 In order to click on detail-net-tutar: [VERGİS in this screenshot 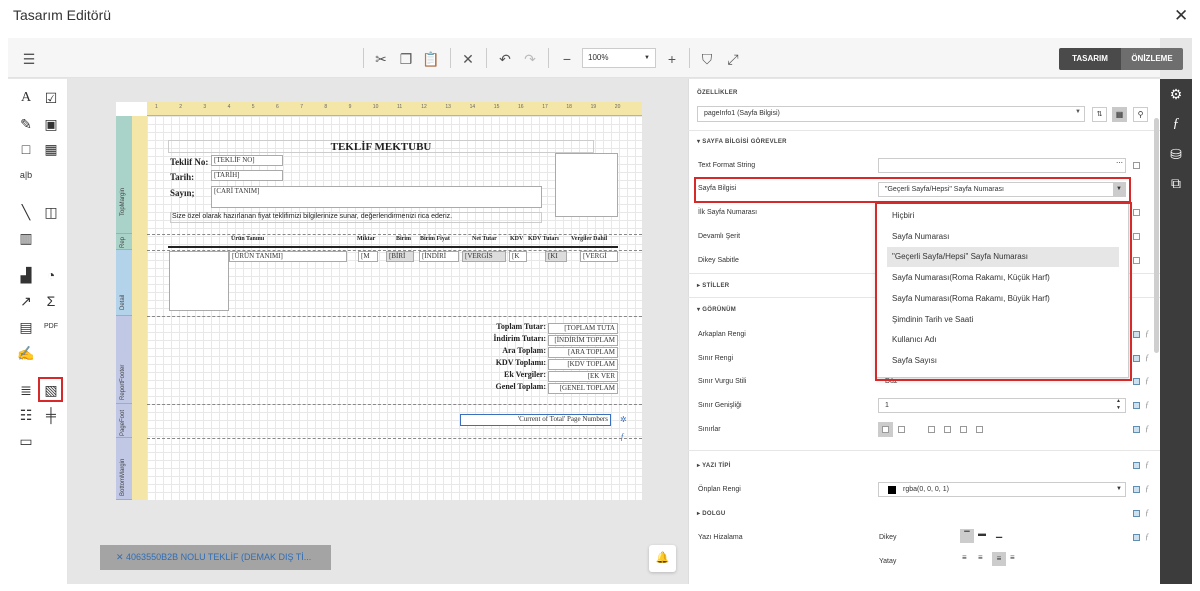, I will do `click(484, 256)`.